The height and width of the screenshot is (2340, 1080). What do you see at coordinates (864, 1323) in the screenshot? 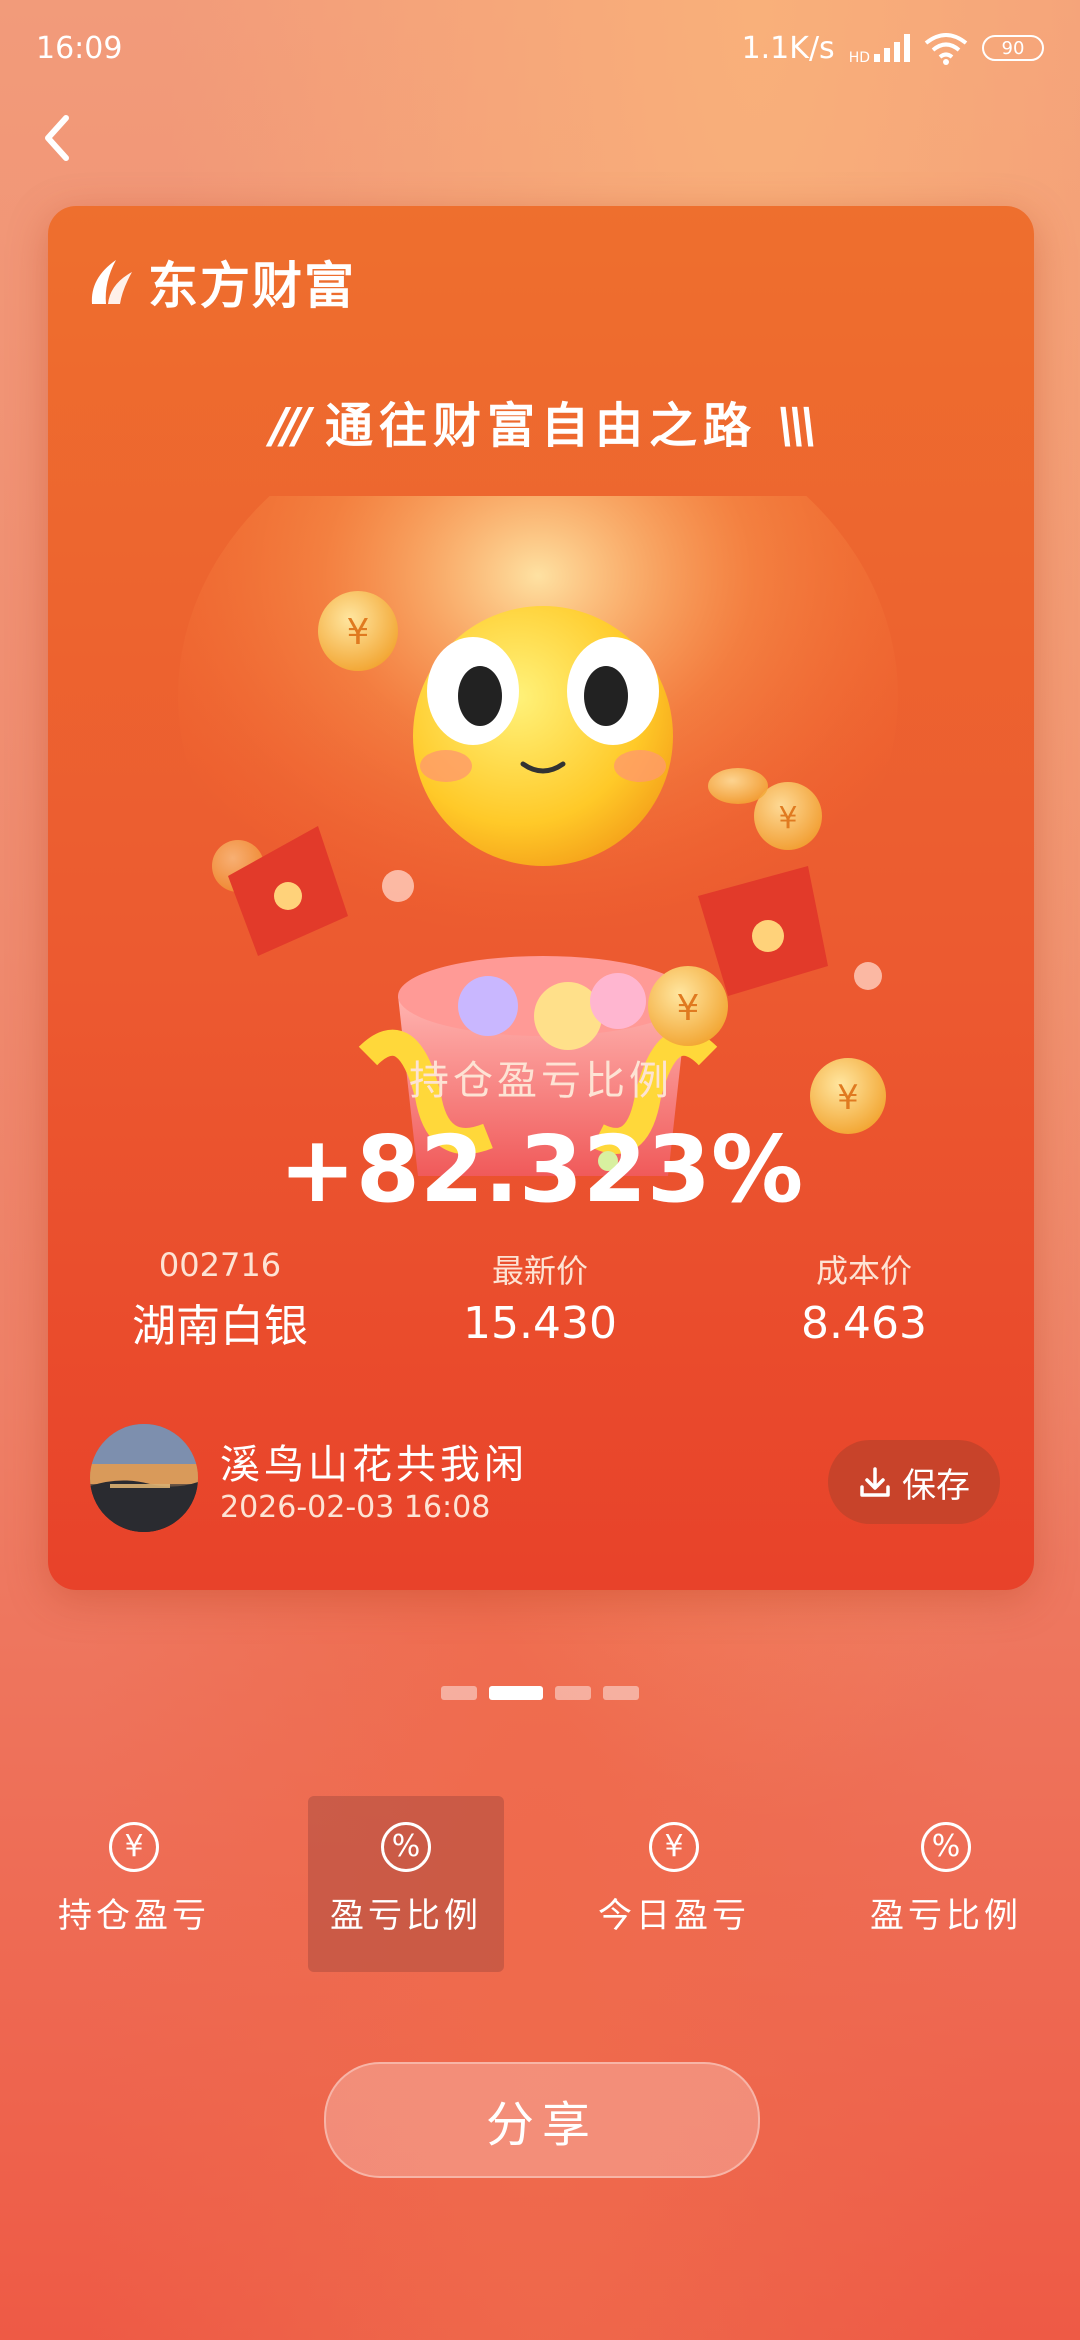
I see `cost-price-value: 8.463` at bounding box center [864, 1323].